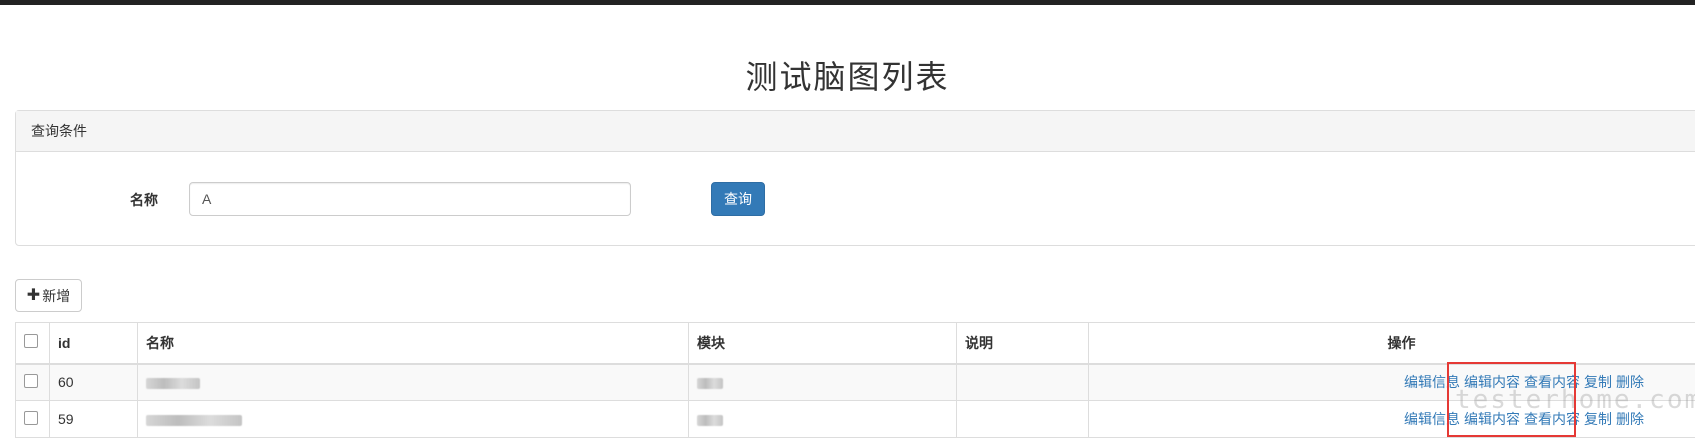 The width and height of the screenshot is (1695, 439). Describe the element at coordinates (410, 199) in the screenshot. I see `name-search-input` at that location.